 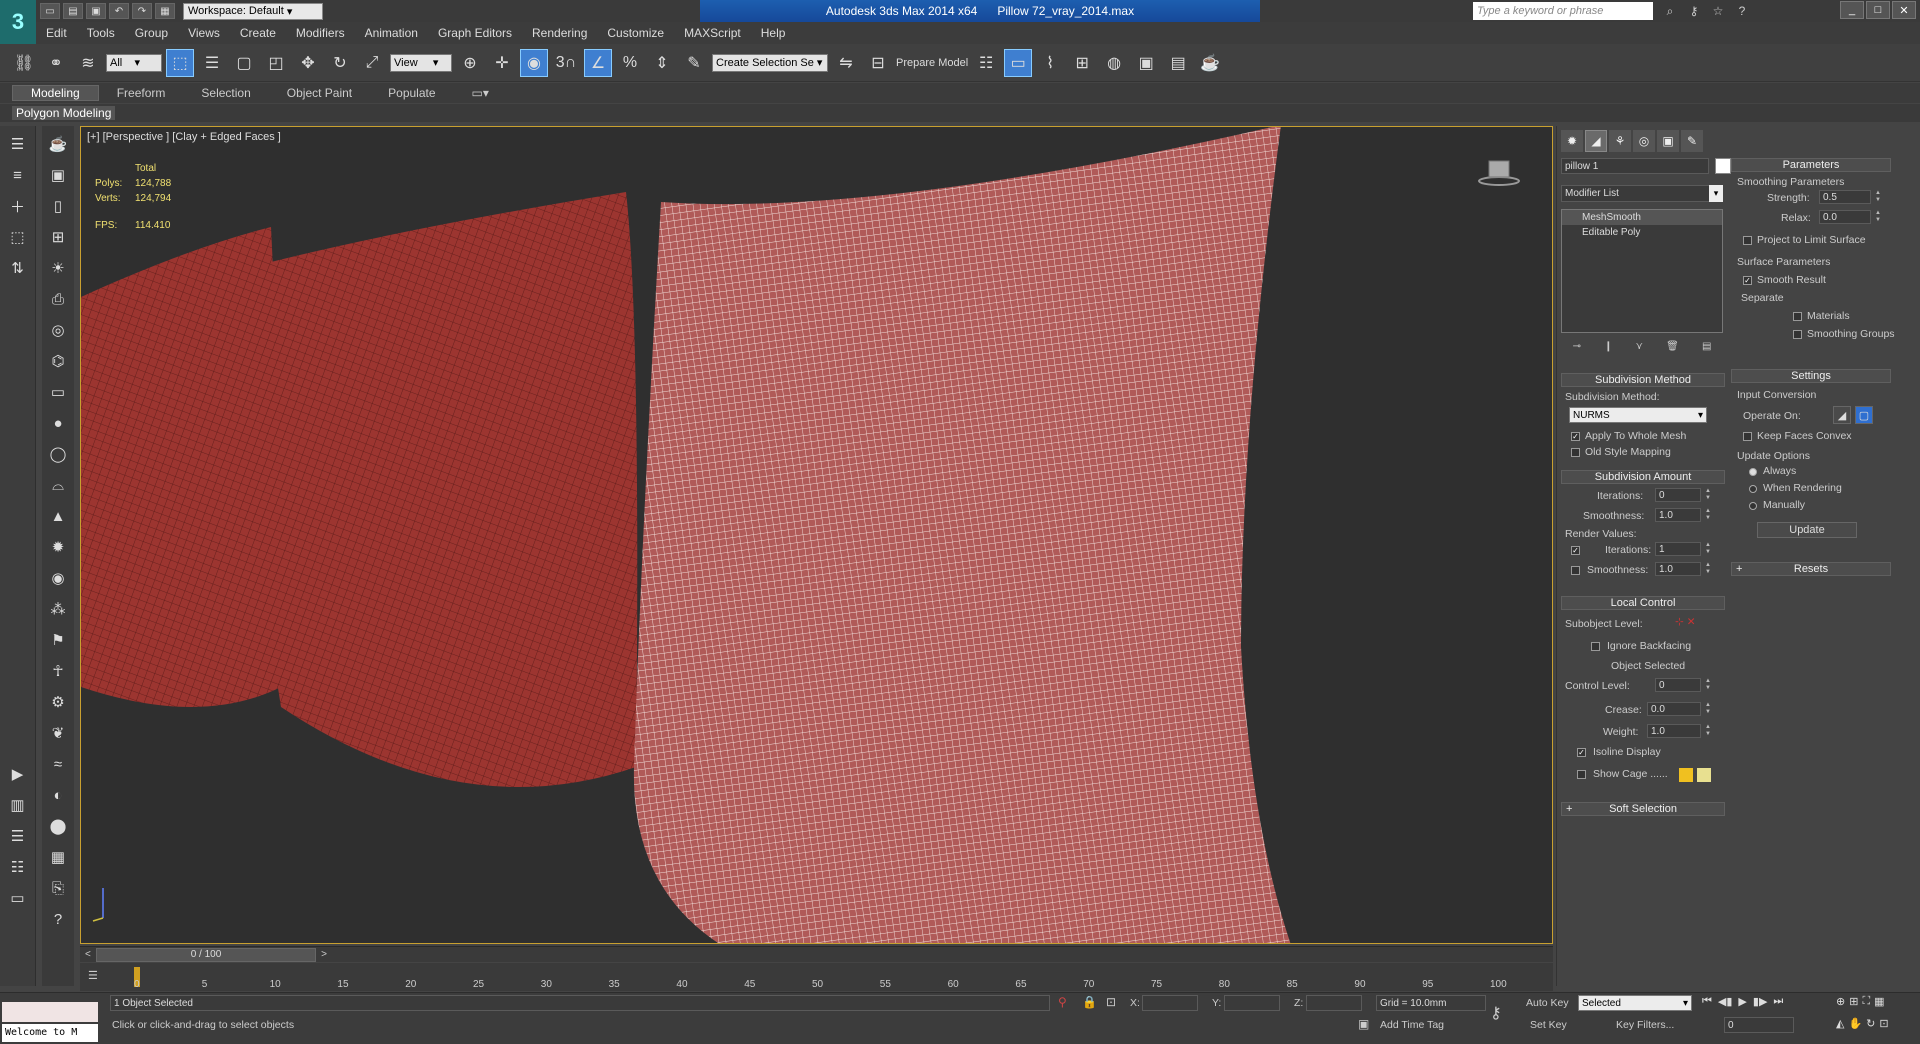 What do you see at coordinates (319, 93) in the screenshot?
I see `tab-object-paint: Object Paint` at bounding box center [319, 93].